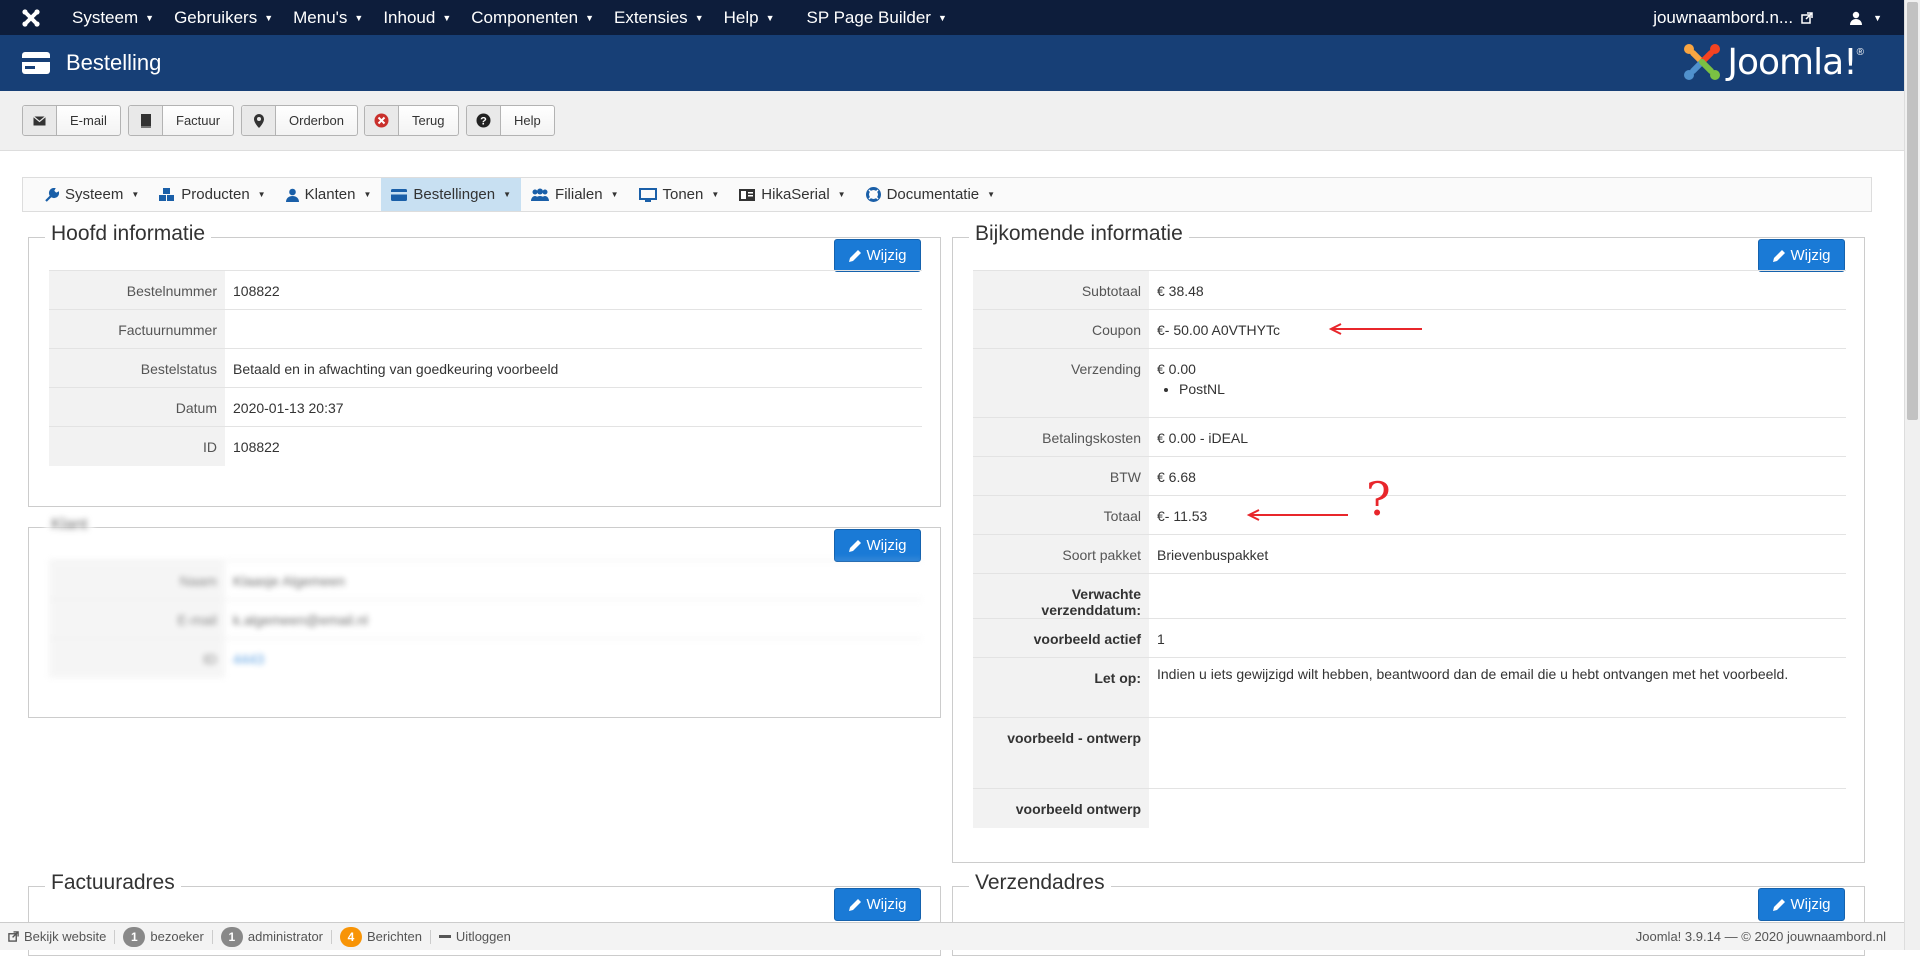  I want to click on subnav-producten: Producten ▼, so click(212, 194).